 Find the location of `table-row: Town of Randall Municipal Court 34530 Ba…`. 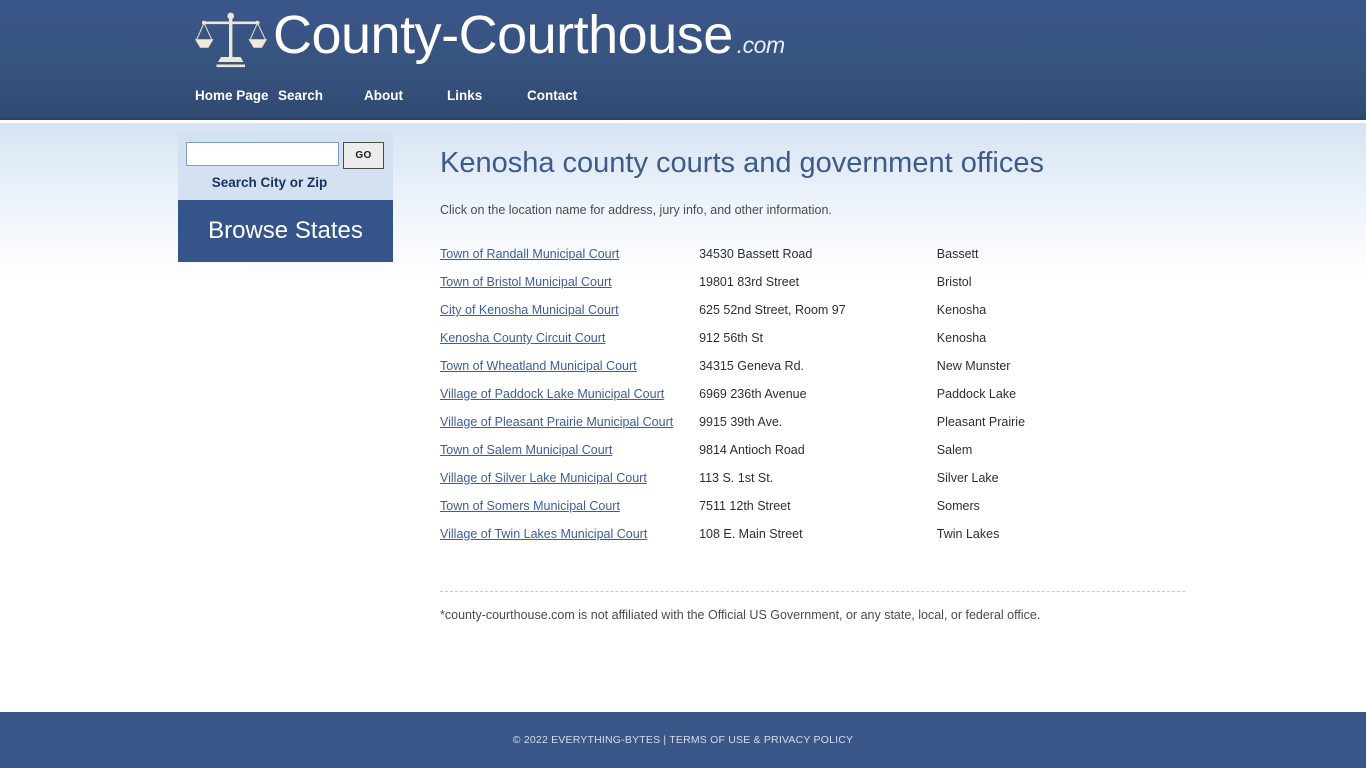

table-row: Town of Randall Municipal Court 34530 Ba… is located at coordinates (790, 255).